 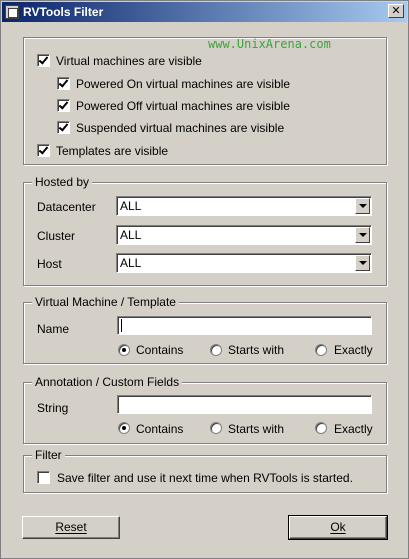 I want to click on host-label: Host, so click(x=49, y=264).